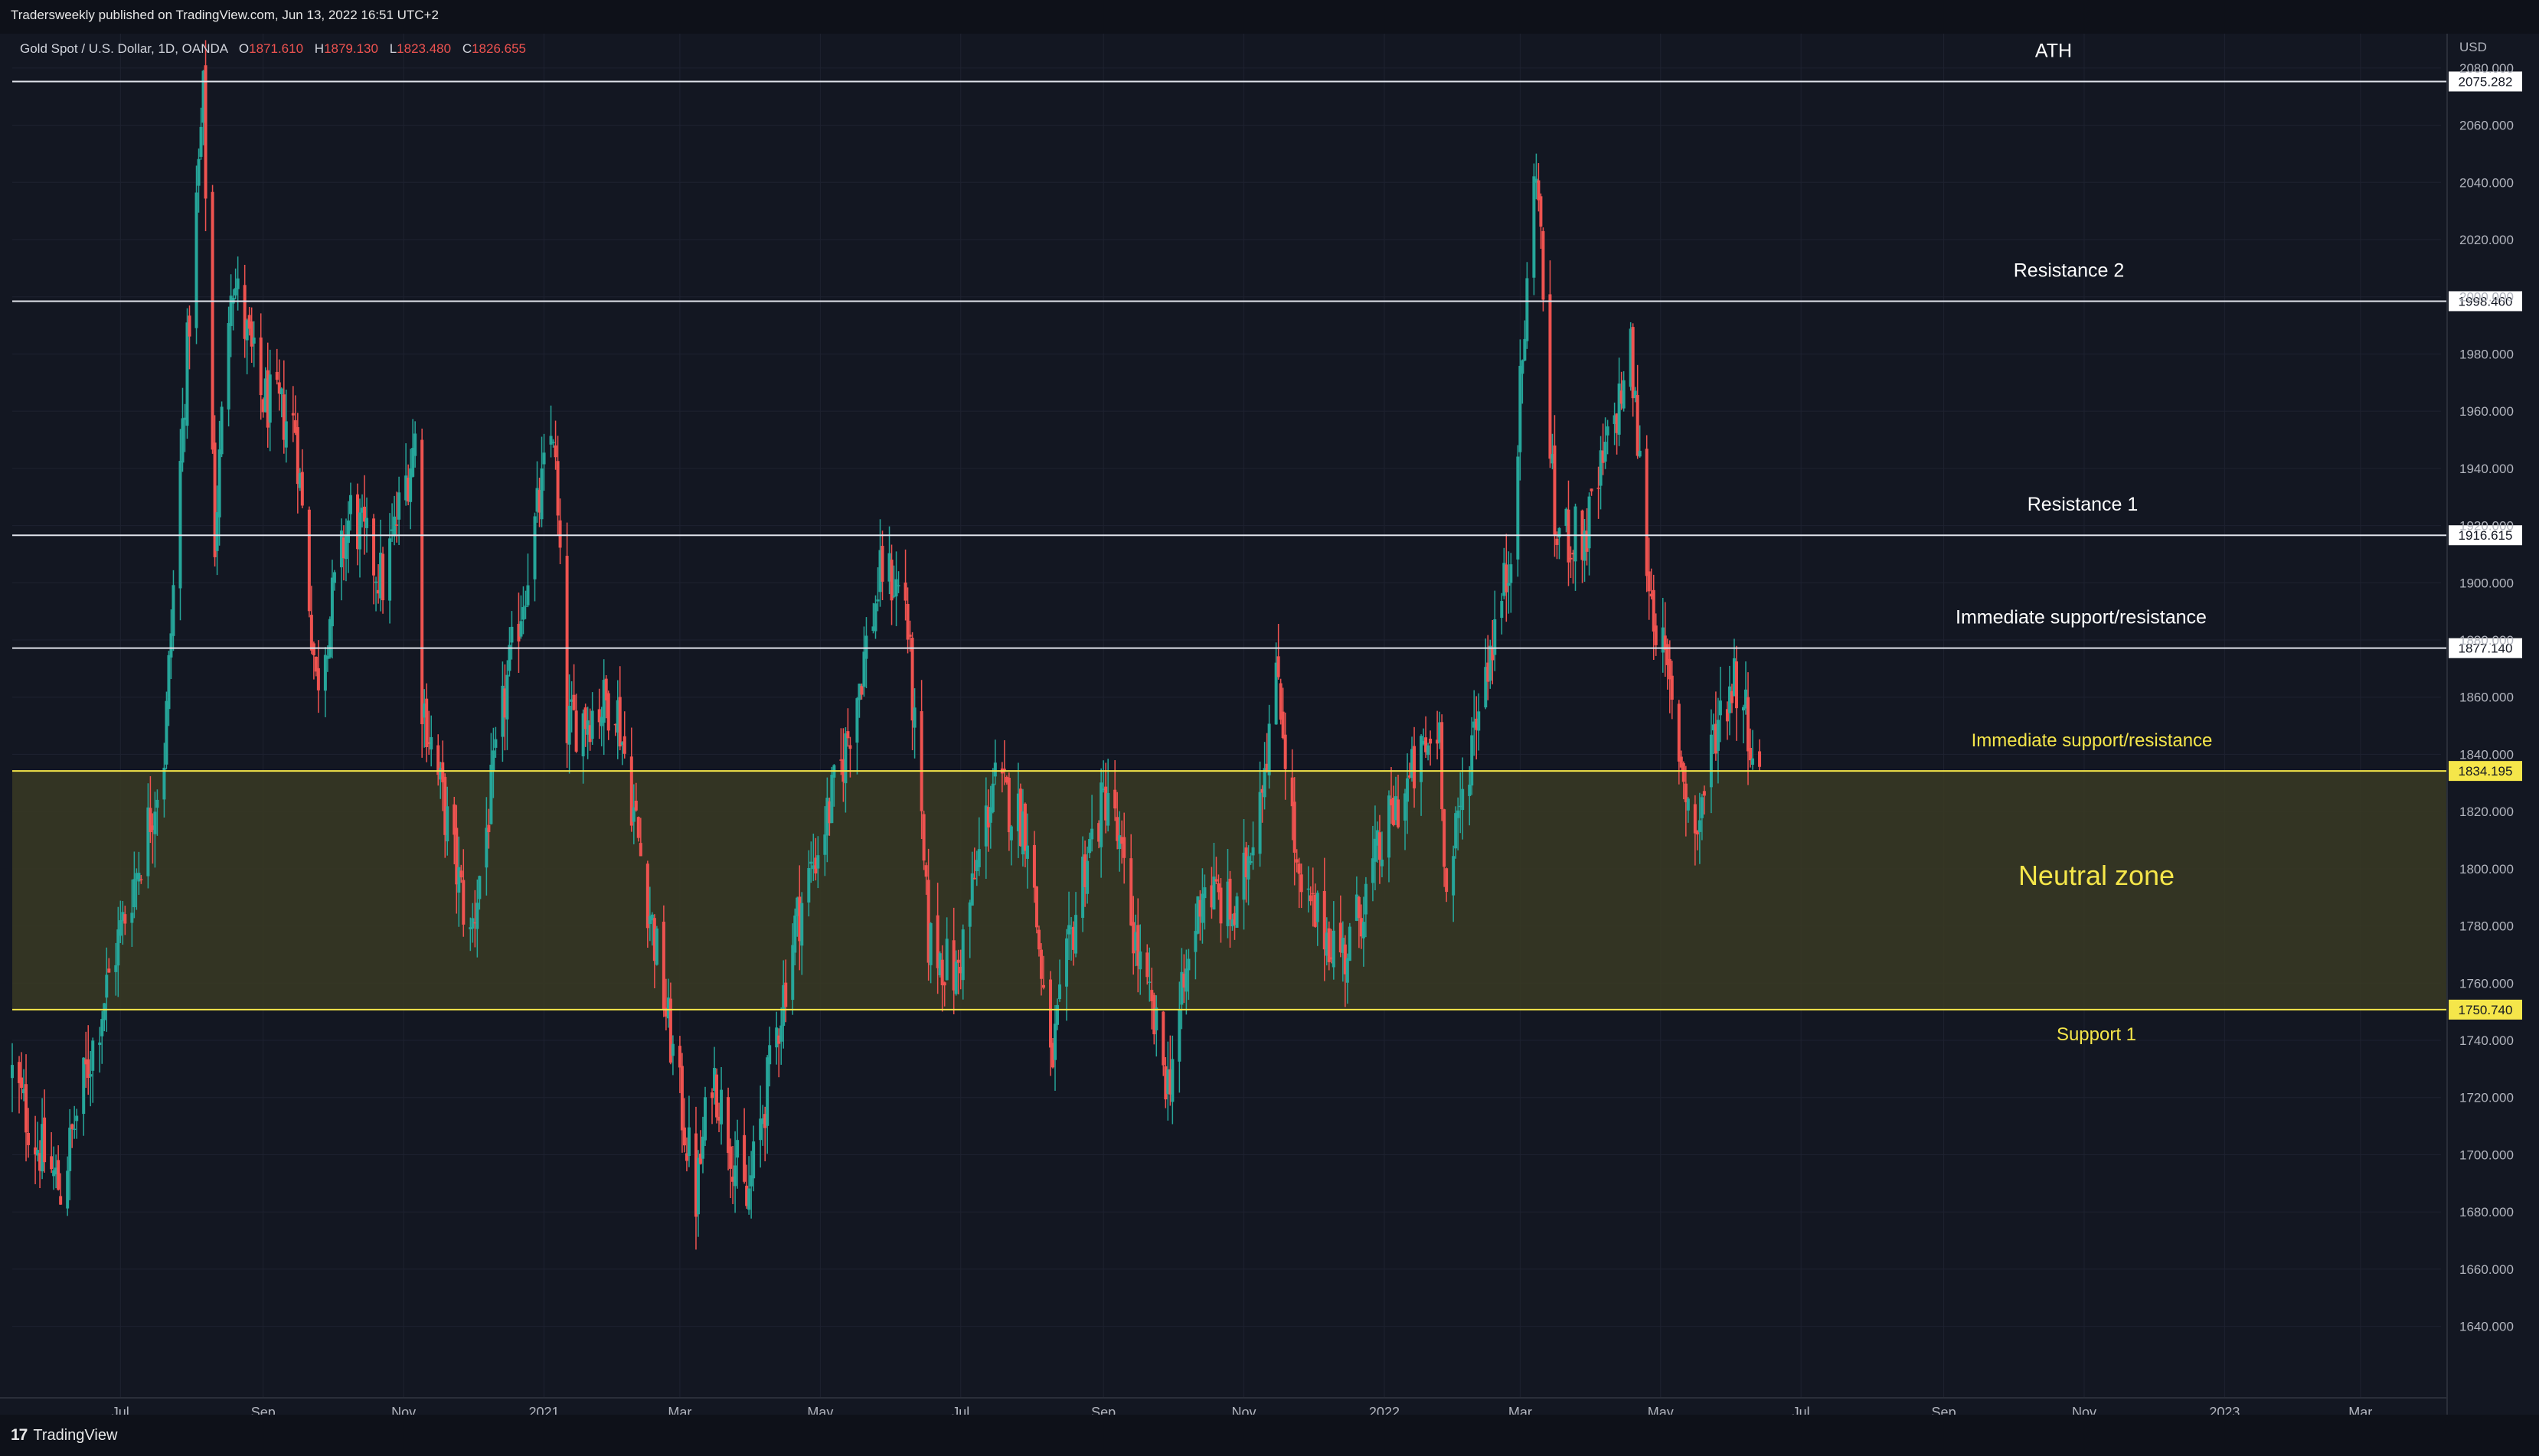  What do you see at coordinates (2486, 927) in the screenshot?
I see `y-tick-label: 1780.000` at bounding box center [2486, 927].